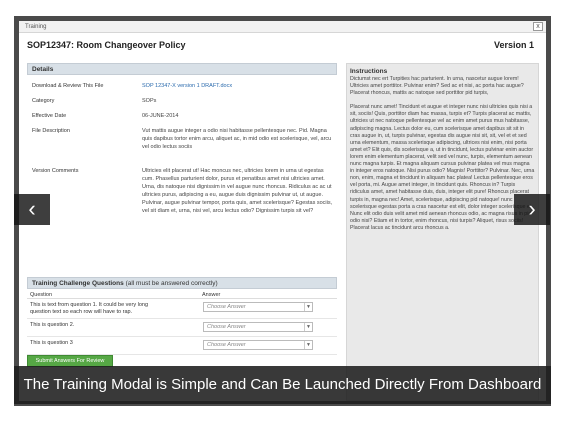 Image resolution: width=566 pixels, height=423 pixels. I want to click on modal-titlebar: Training x, so click(282, 27).